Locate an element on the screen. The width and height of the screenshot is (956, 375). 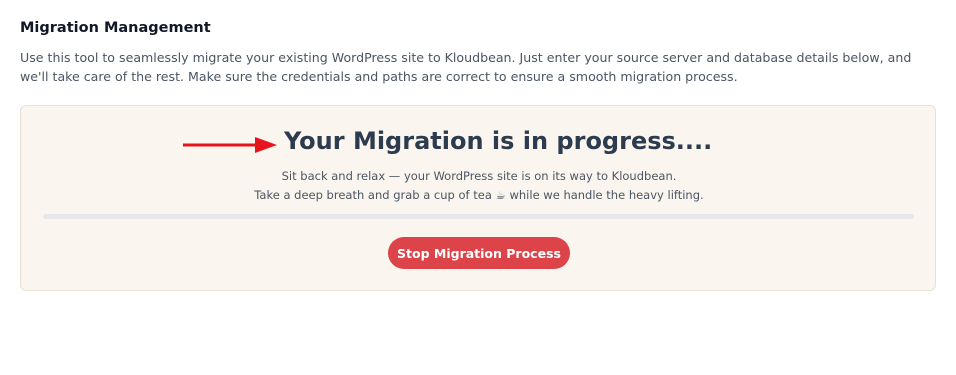
migration-progress-bar is located at coordinates (478, 216).